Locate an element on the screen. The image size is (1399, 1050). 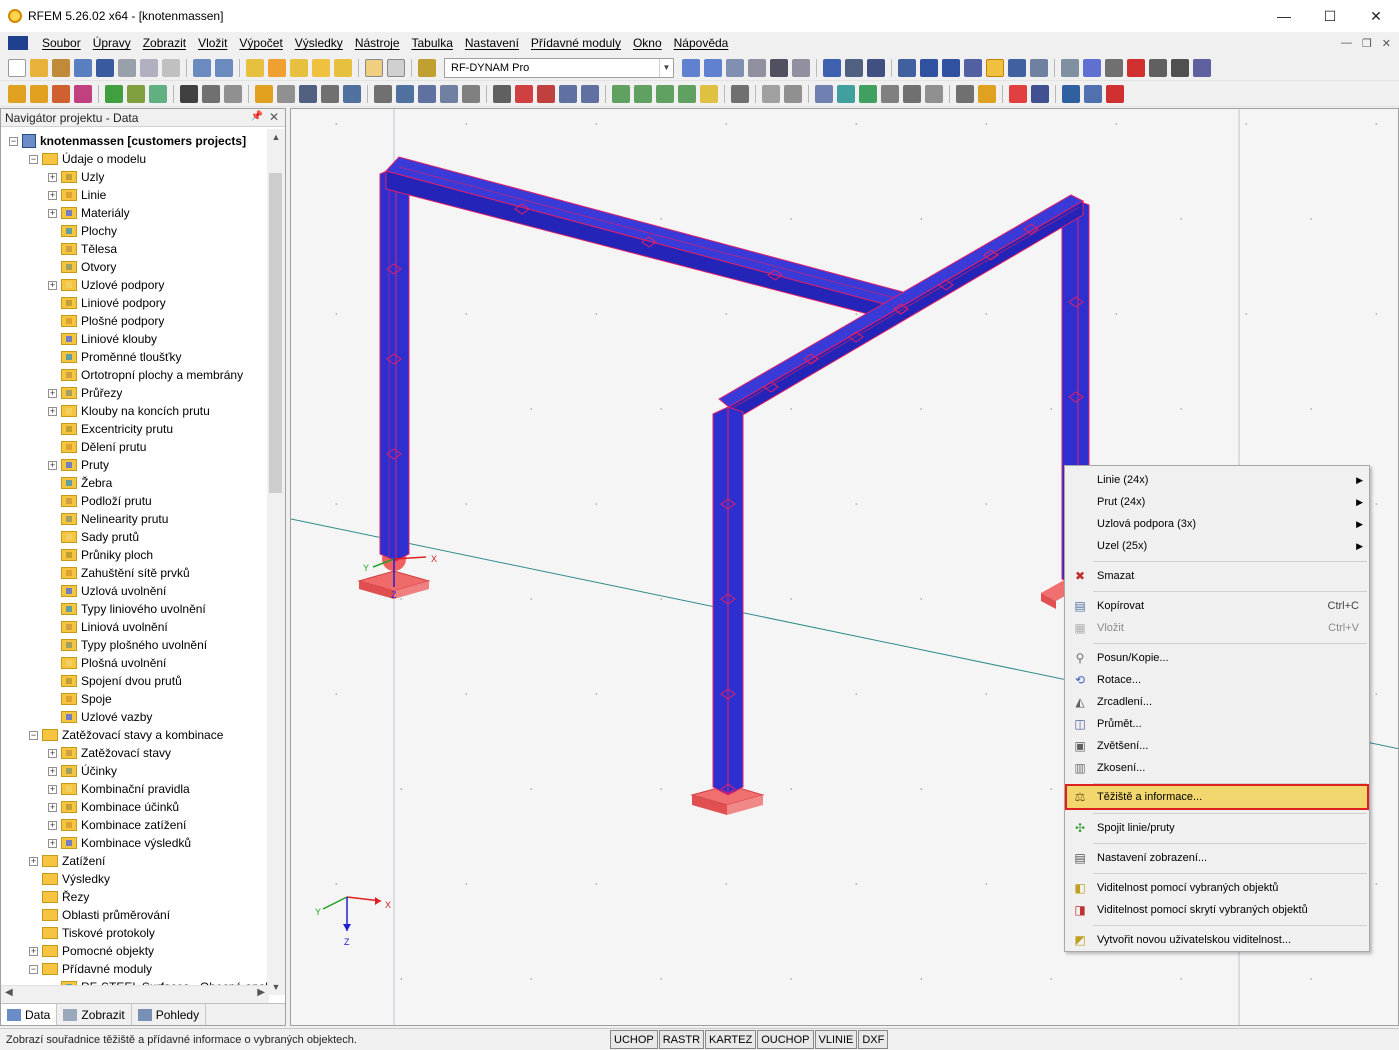
tree-item: + Zatížení is located at coordinates (67, 861).